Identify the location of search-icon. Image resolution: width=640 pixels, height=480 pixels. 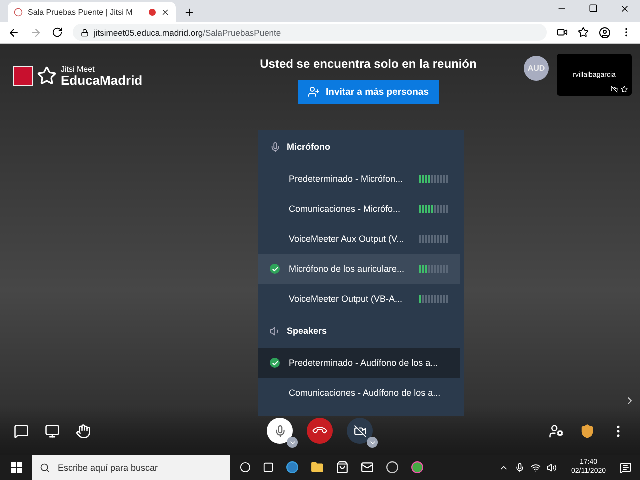
(45, 467).